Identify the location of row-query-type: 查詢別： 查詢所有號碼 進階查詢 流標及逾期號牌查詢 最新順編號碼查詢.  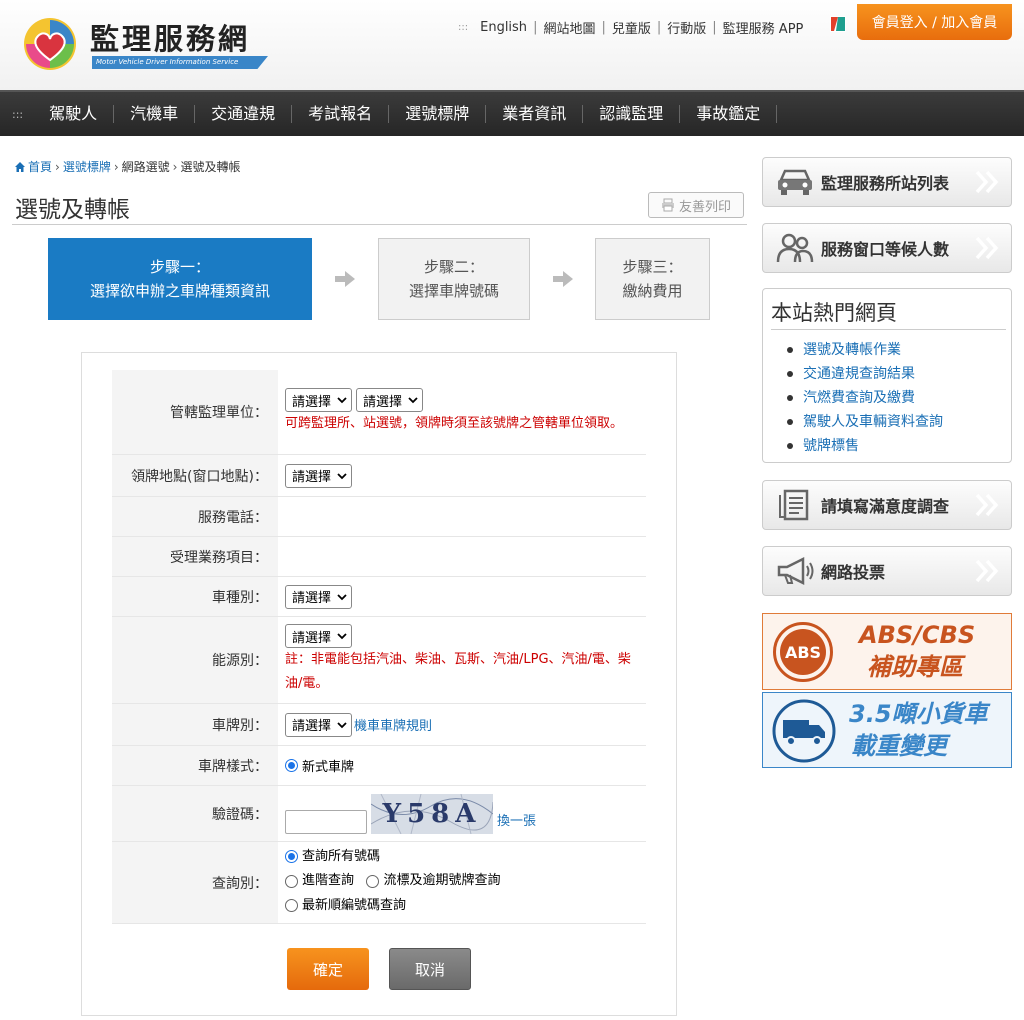
(379, 883).